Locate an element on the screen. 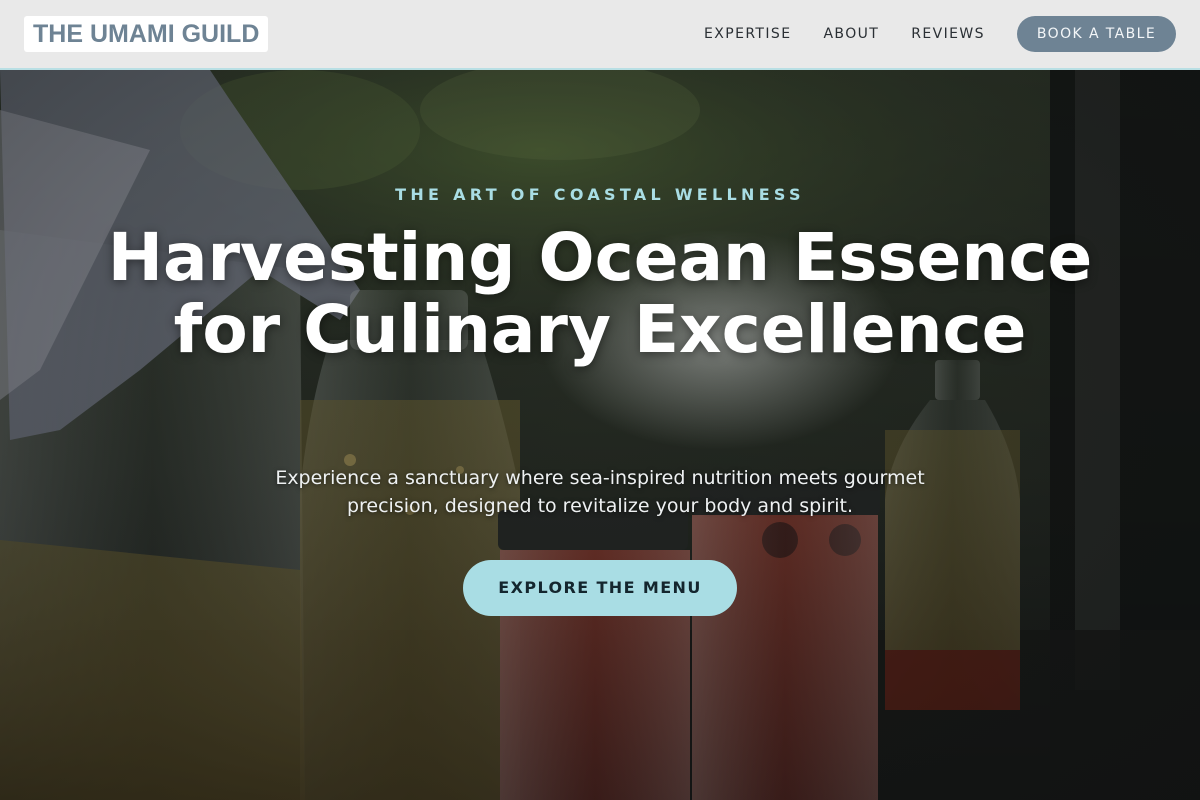 This screenshot has width=1200, height=800. nav-links: EXPERTISE ABOUT REVIEWS is located at coordinates (844, 34).